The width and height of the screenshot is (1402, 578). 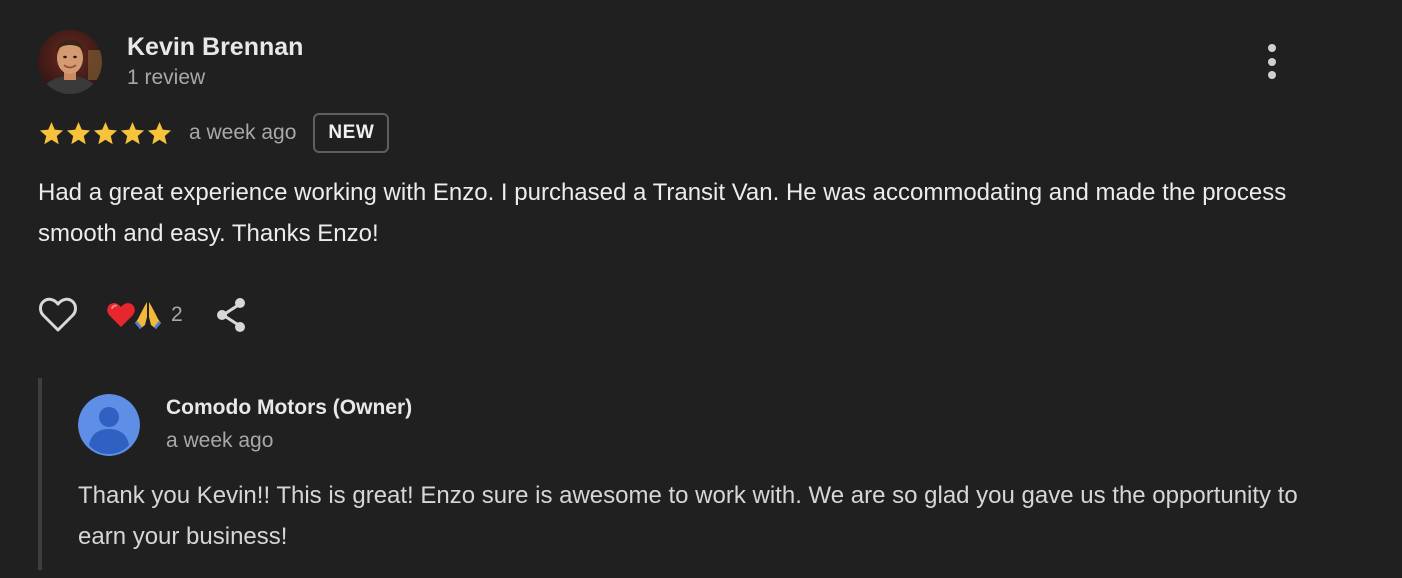 What do you see at coordinates (351, 133) in the screenshot?
I see `new-badge: NEW` at bounding box center [351, 133].